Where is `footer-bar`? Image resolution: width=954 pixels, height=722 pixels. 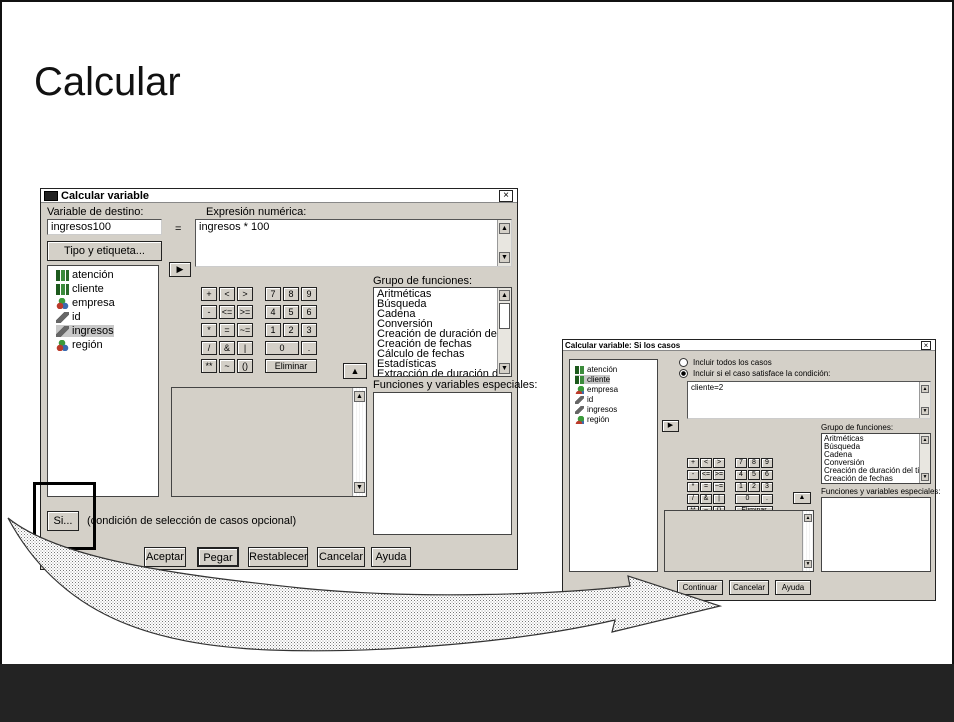
footer-bar is located at coordinates (477, 693).